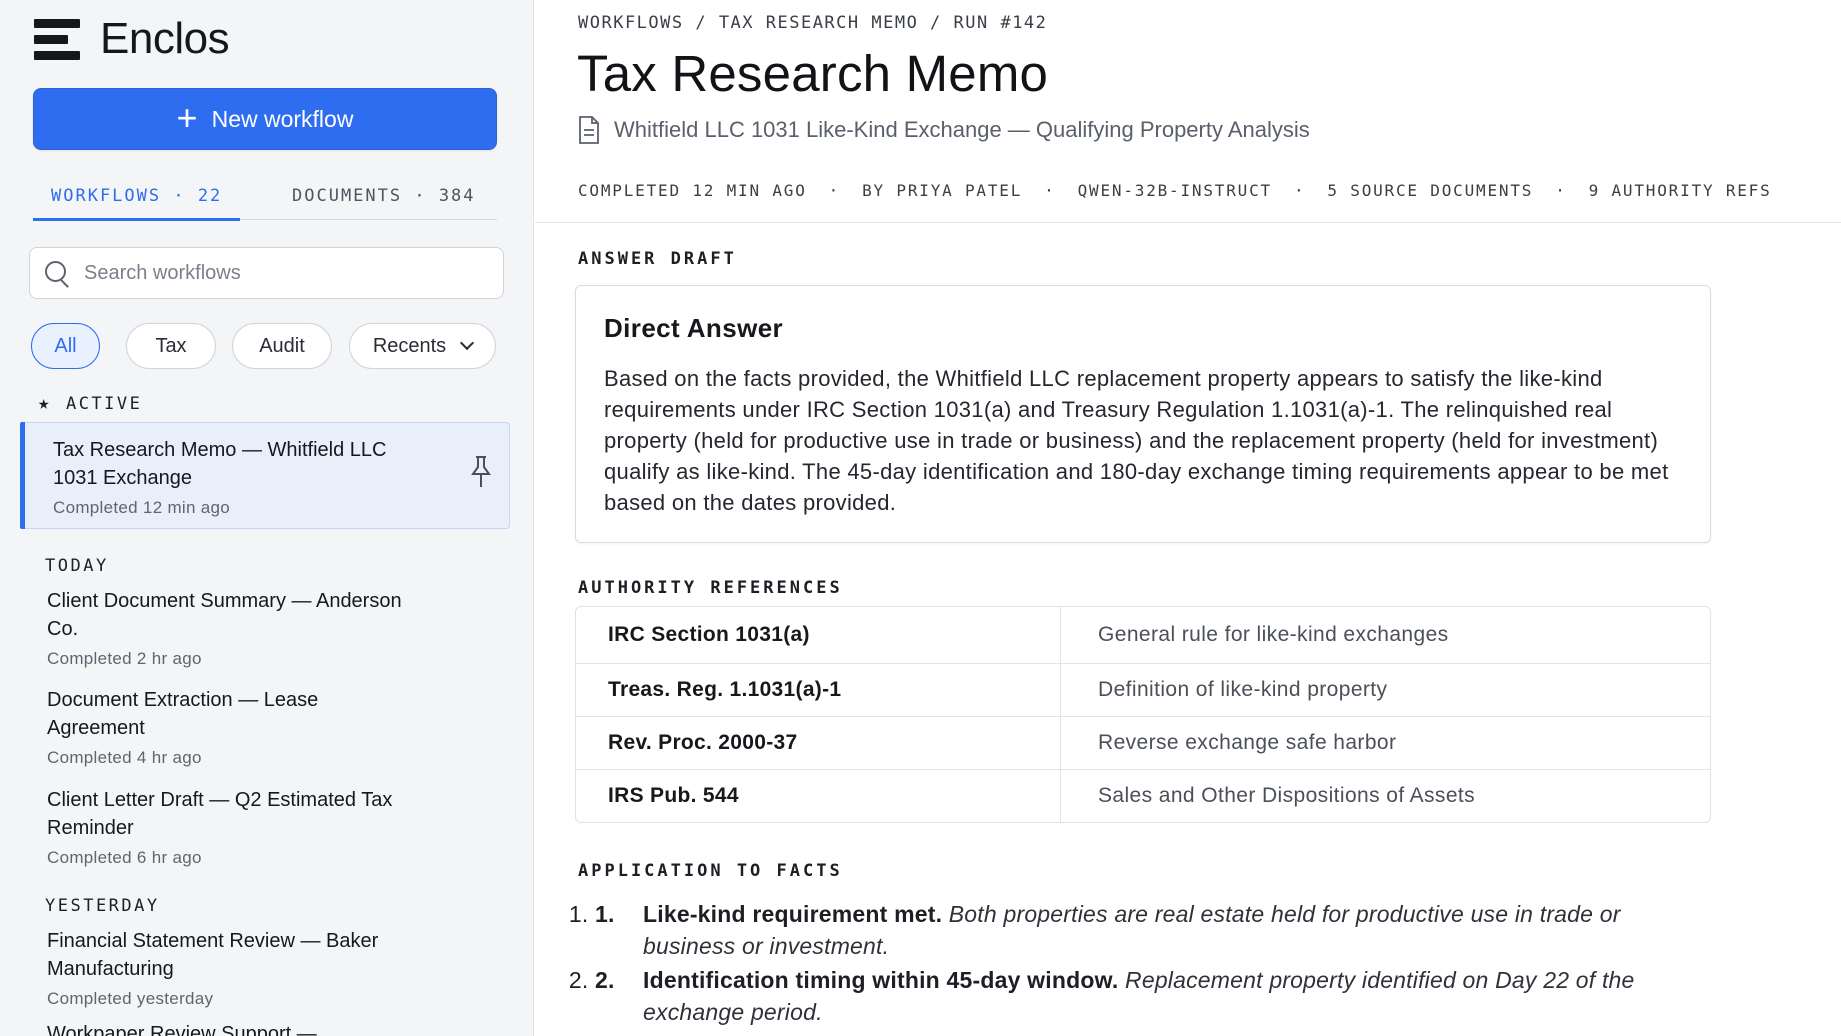 The image size is (1841, 1036). I want to click on authority-desc: Definition of like-kind property, so click(1243, 689).